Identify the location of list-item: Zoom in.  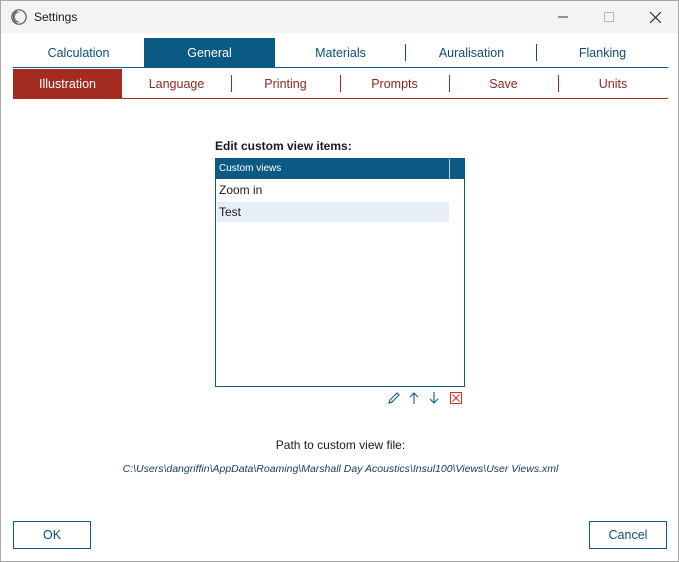
(333, 190).